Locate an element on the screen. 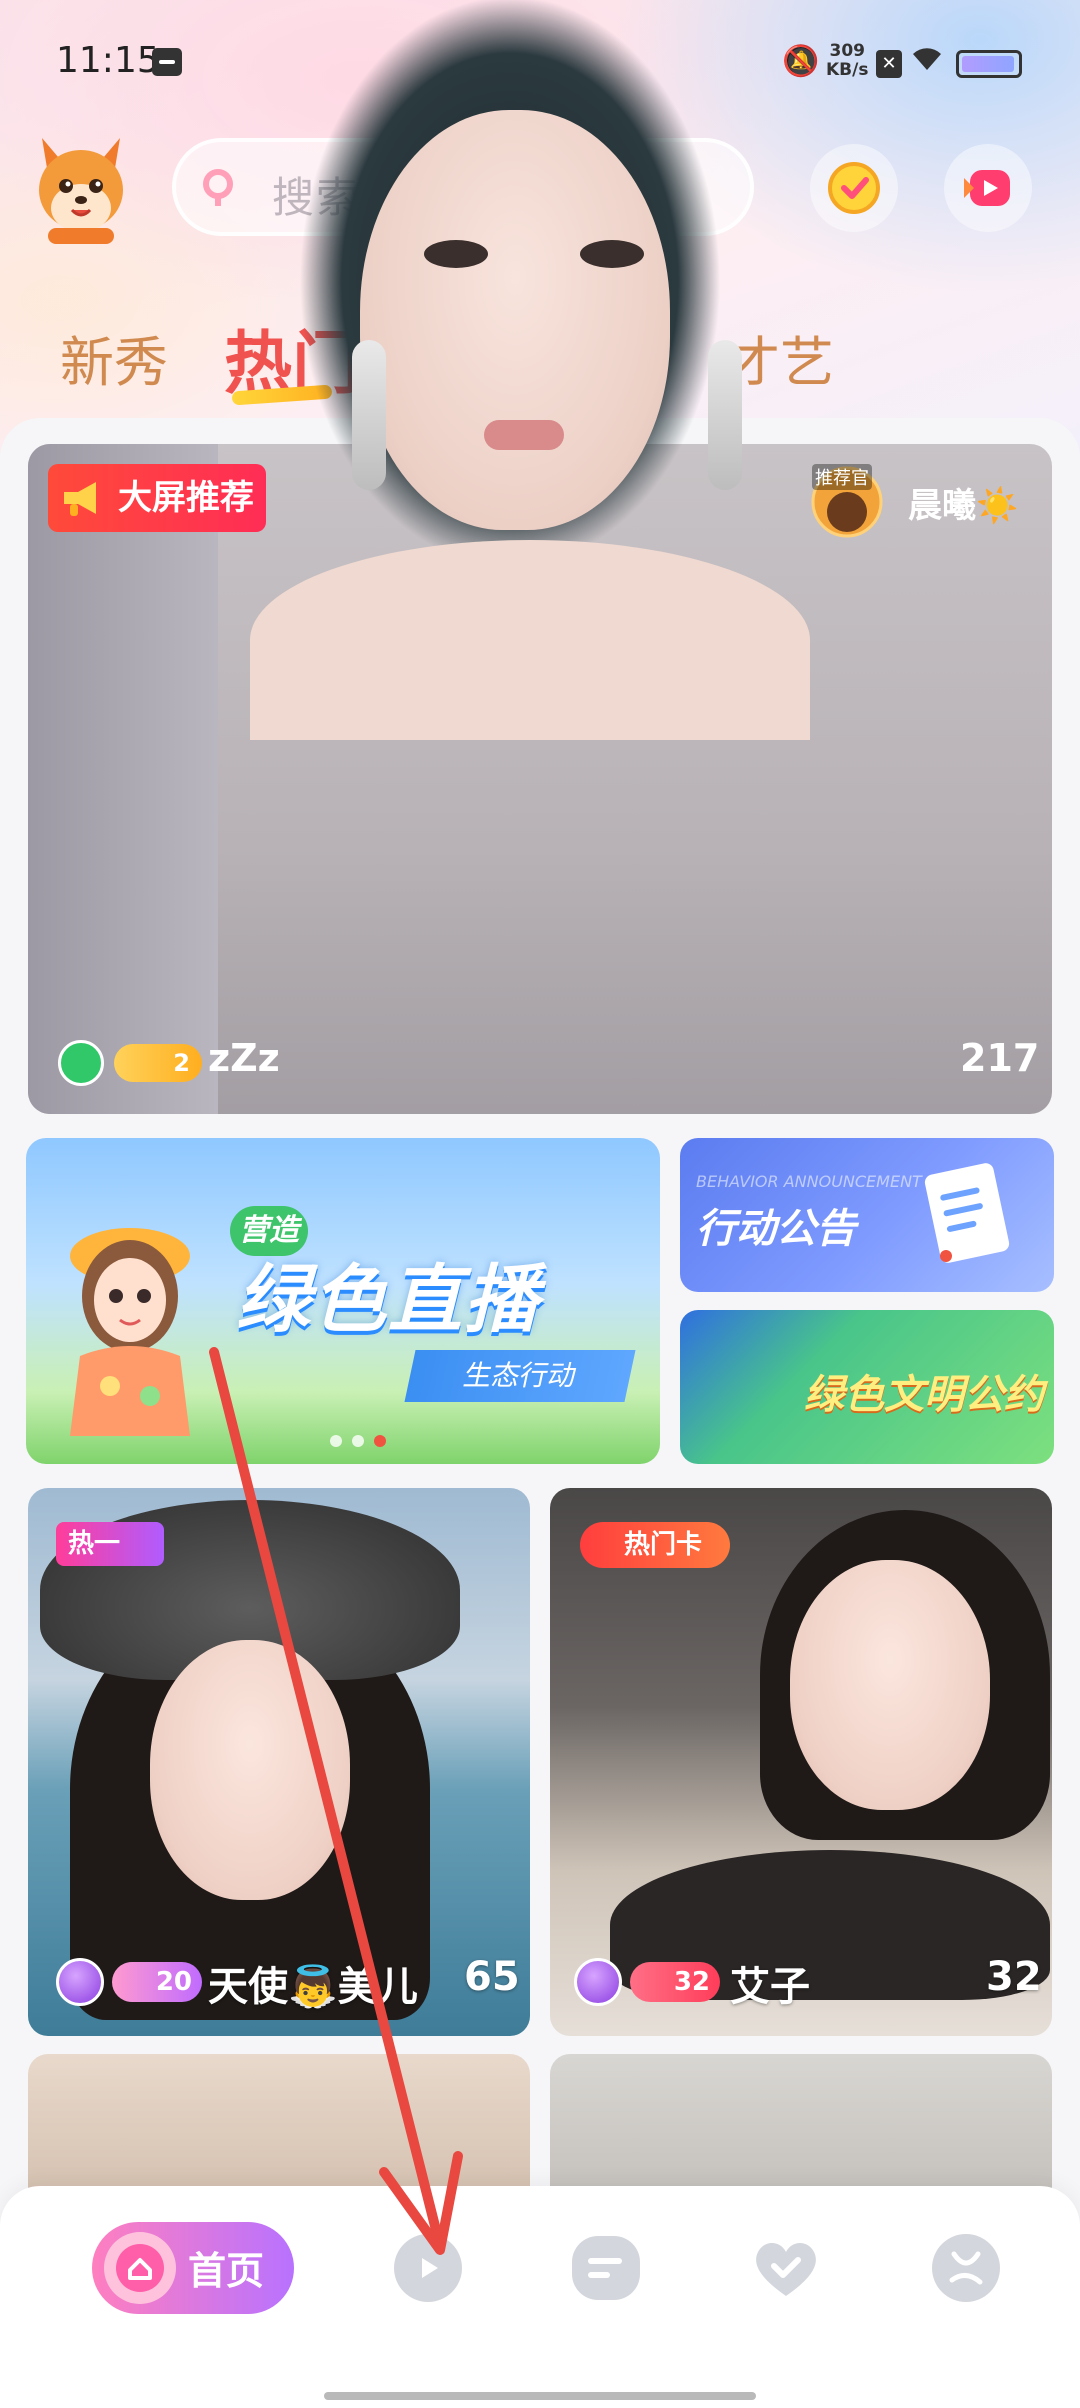 The width and height of the screenshot is (1080, 2408). hot-card-badge: 热门卡 is located at coordinates (655, 1545).